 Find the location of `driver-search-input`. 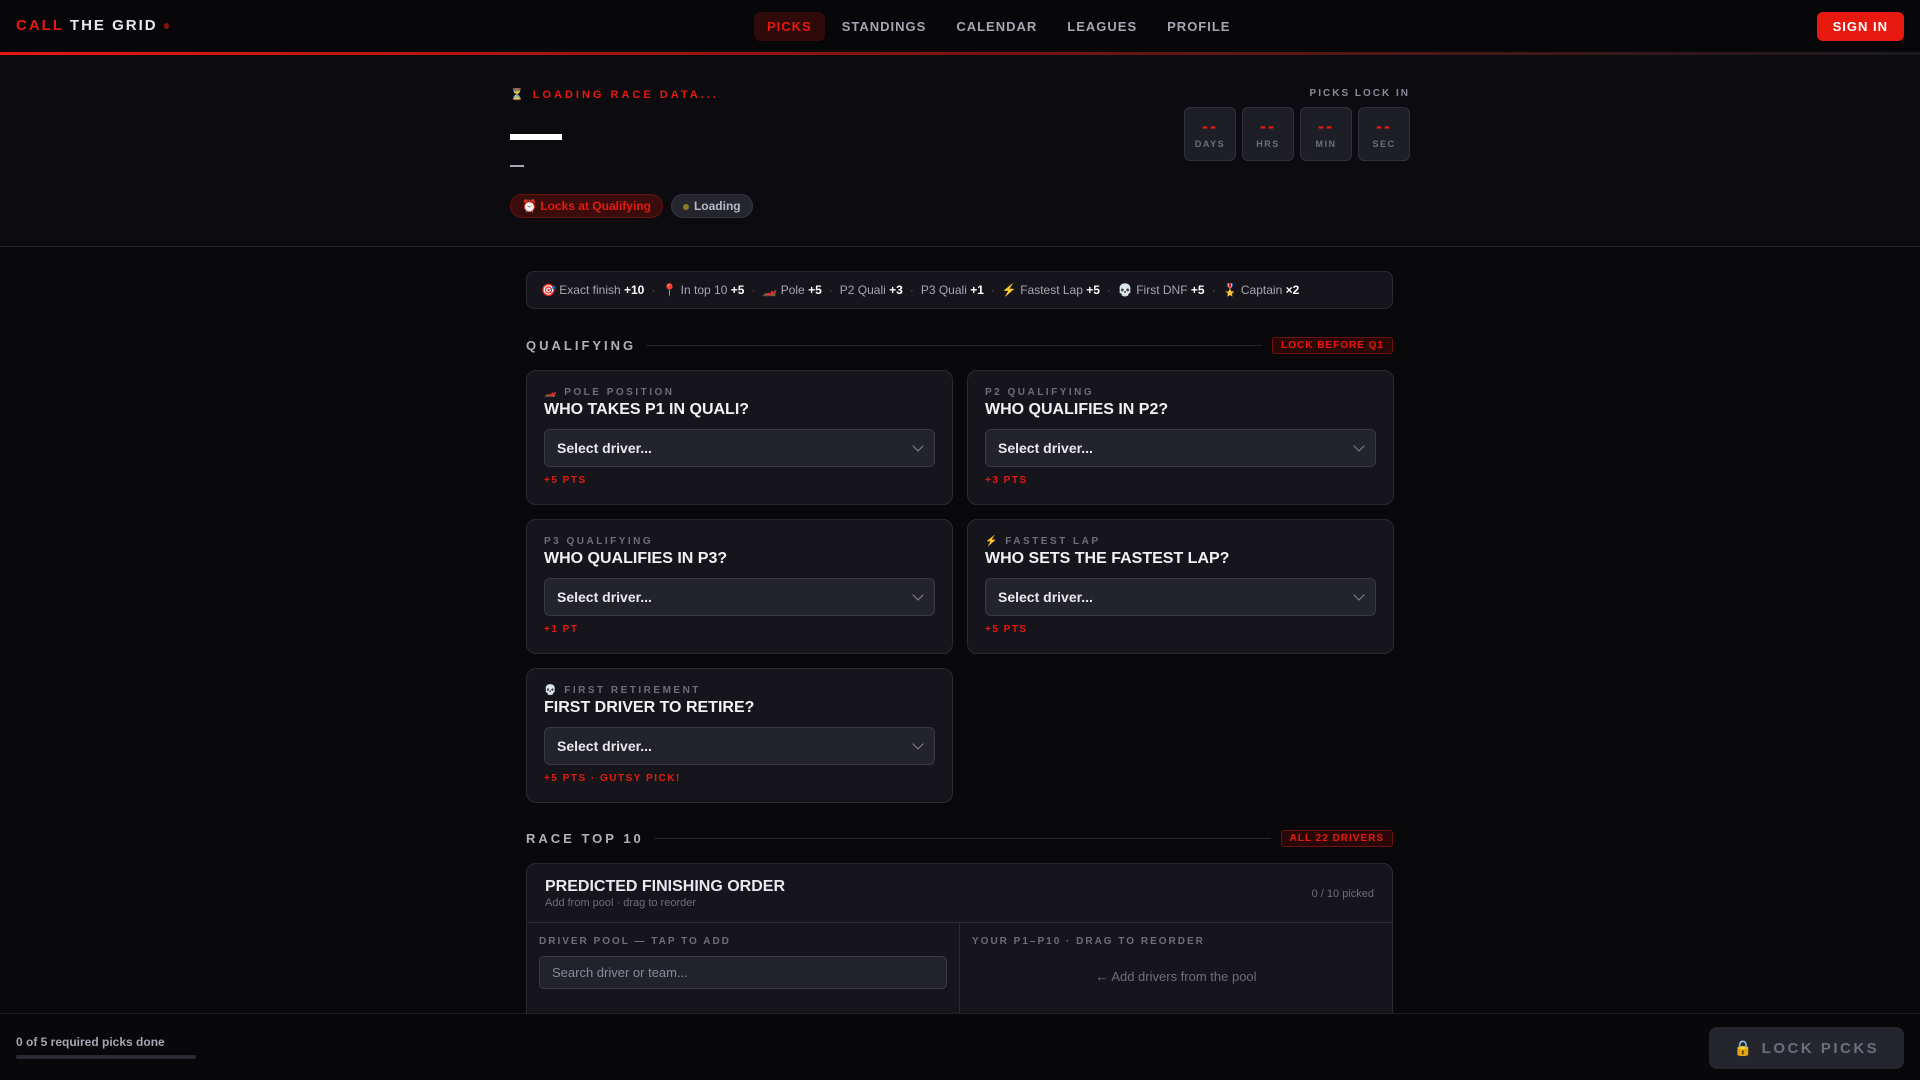

driver-search-input is located at coordinates (743, 972).